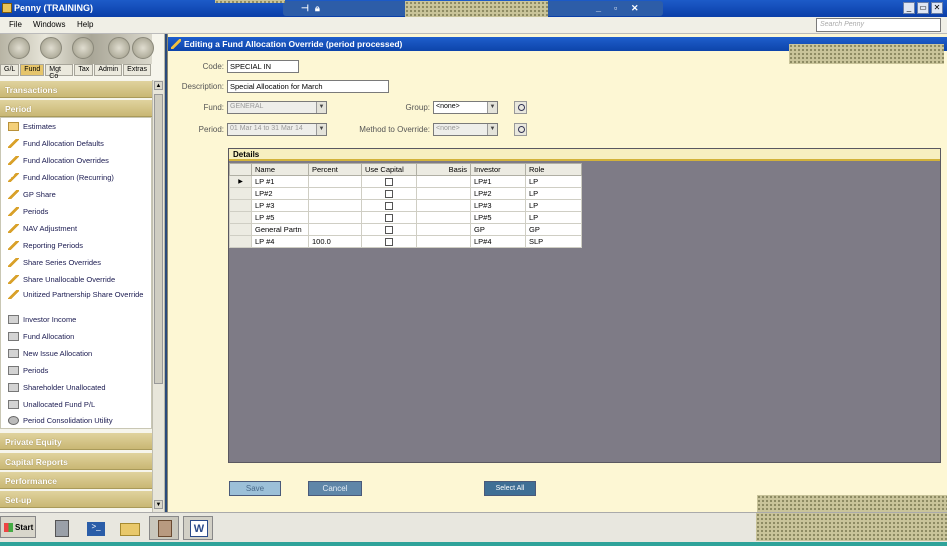  What do you see at coordinates (84, 70) in the screenshot?
I see `tab-tax: Tax` at bounding box center [84, 70].